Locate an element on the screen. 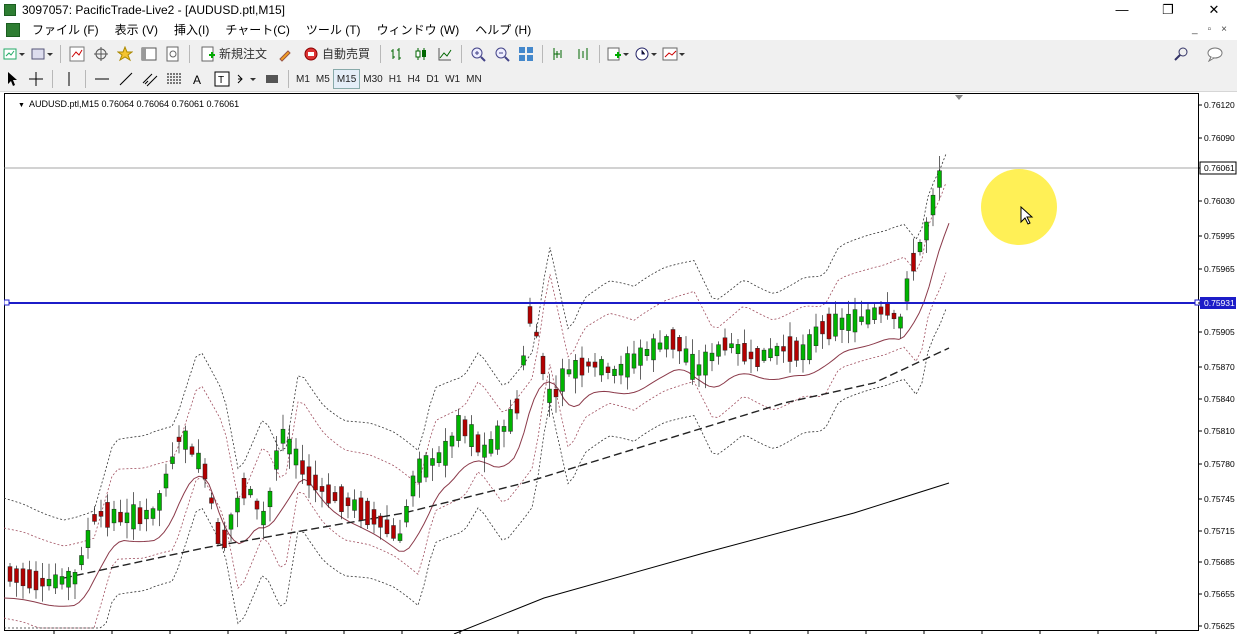  vertical-line-button is located at coordinates (69, 79).